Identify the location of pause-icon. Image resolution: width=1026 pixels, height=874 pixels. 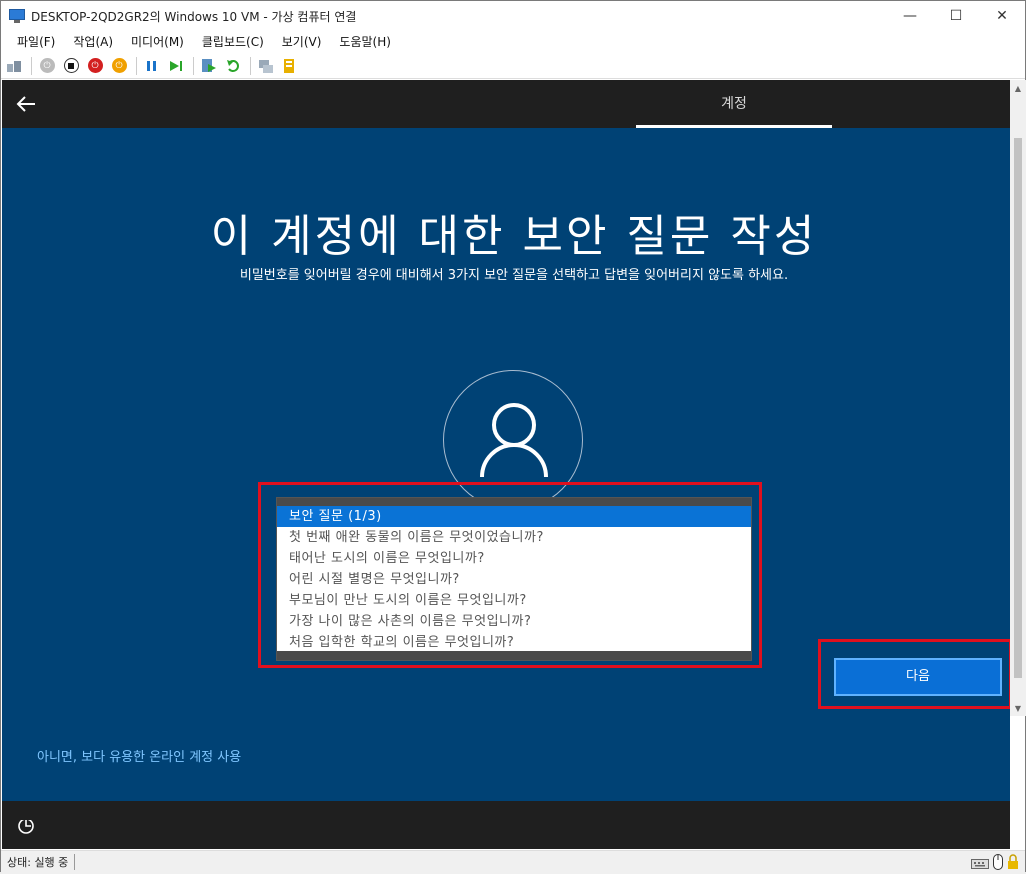
(152, 66).